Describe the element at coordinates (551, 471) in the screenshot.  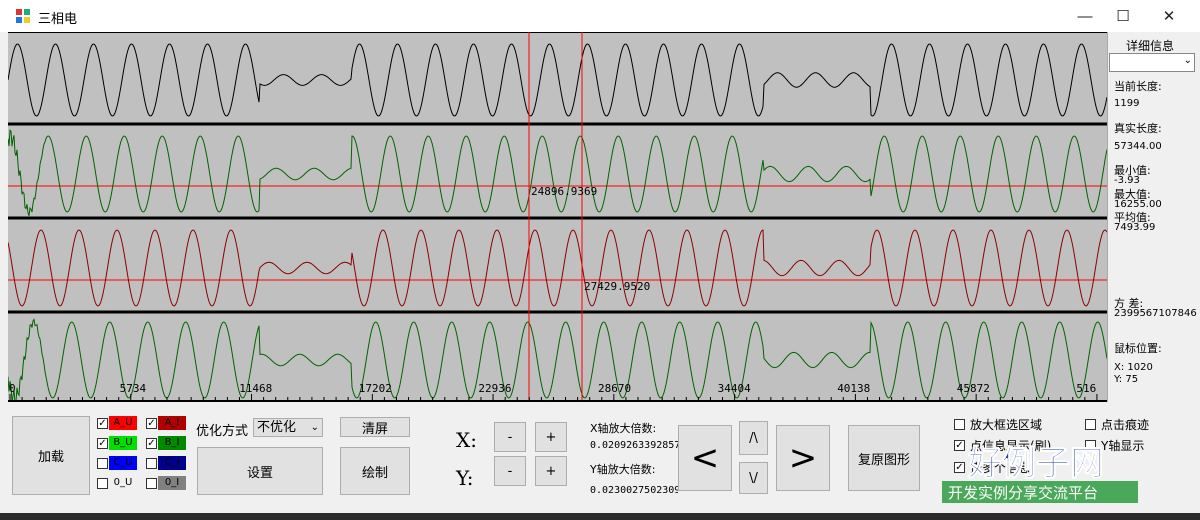
I see `y-zoom-in-button: +` at that location.